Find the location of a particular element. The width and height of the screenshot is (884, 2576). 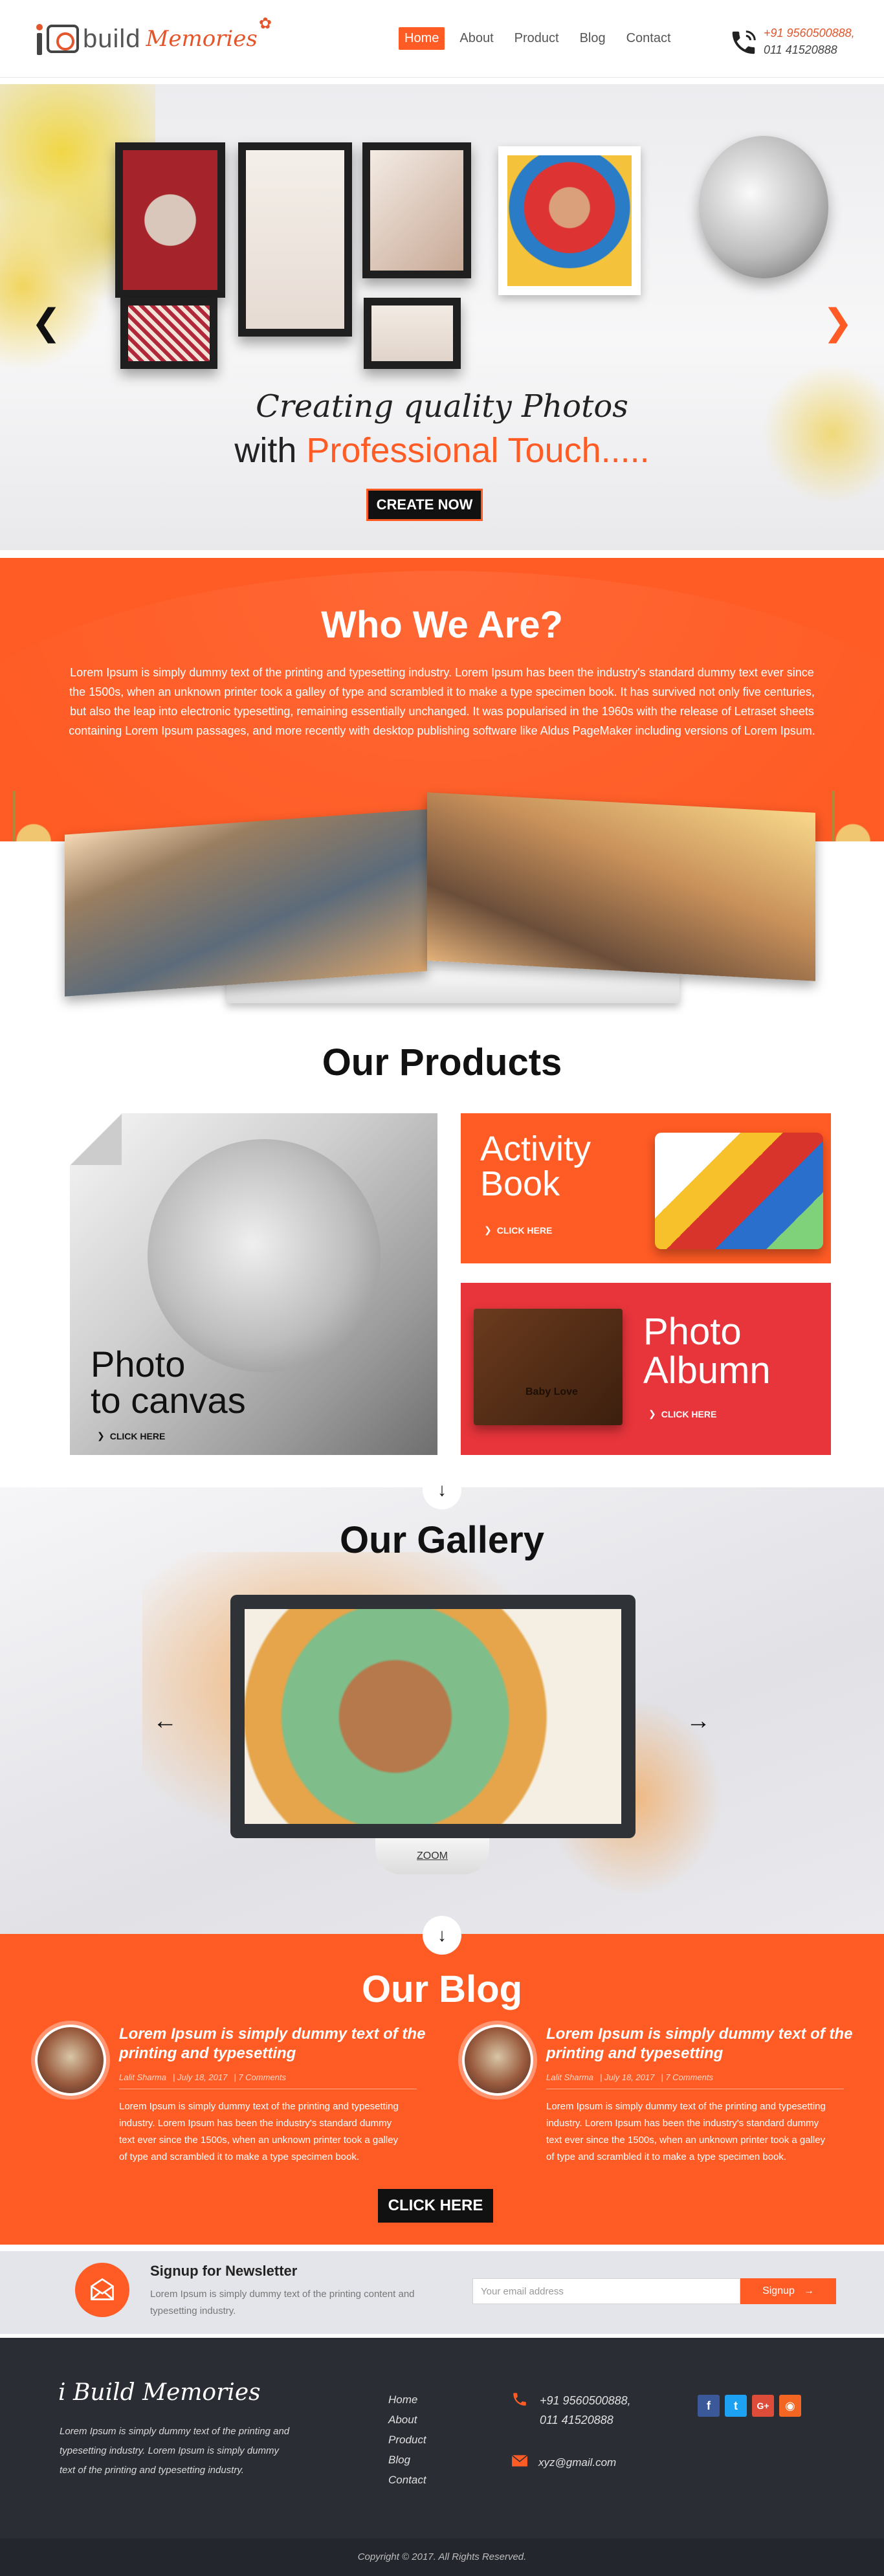

footer-links: Home About Product Blog Contact is located at coordinates (407, 2440).